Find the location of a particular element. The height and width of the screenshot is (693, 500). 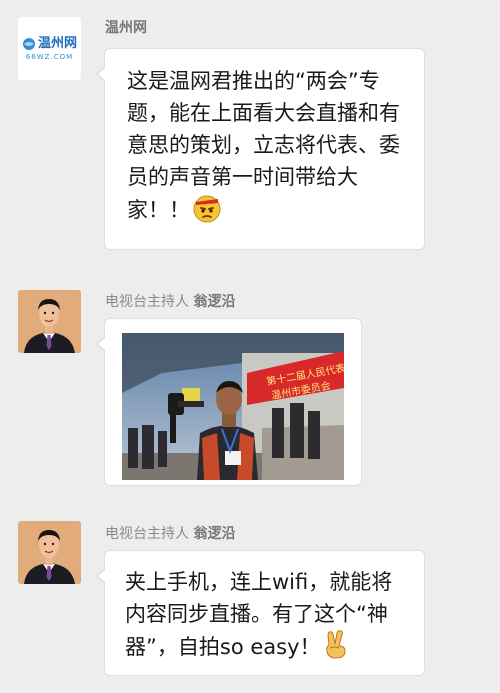

logo-subtext: 66WZ.COM is located at coordinates (49, 56).